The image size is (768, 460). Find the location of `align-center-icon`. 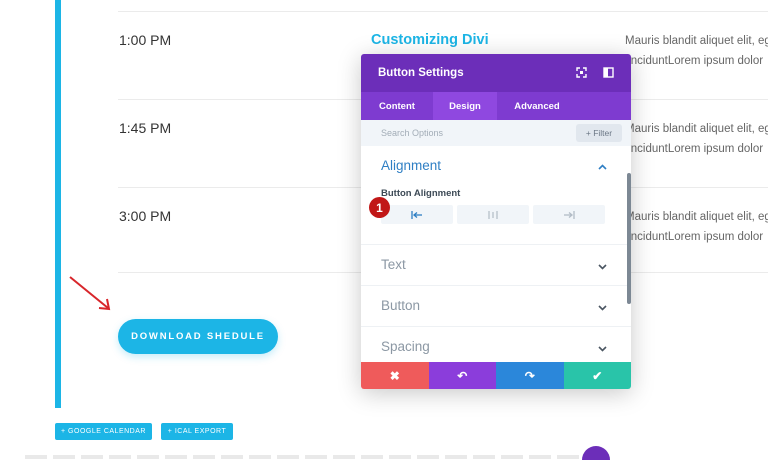

align-center-icon is located at coordinates (493, 214).